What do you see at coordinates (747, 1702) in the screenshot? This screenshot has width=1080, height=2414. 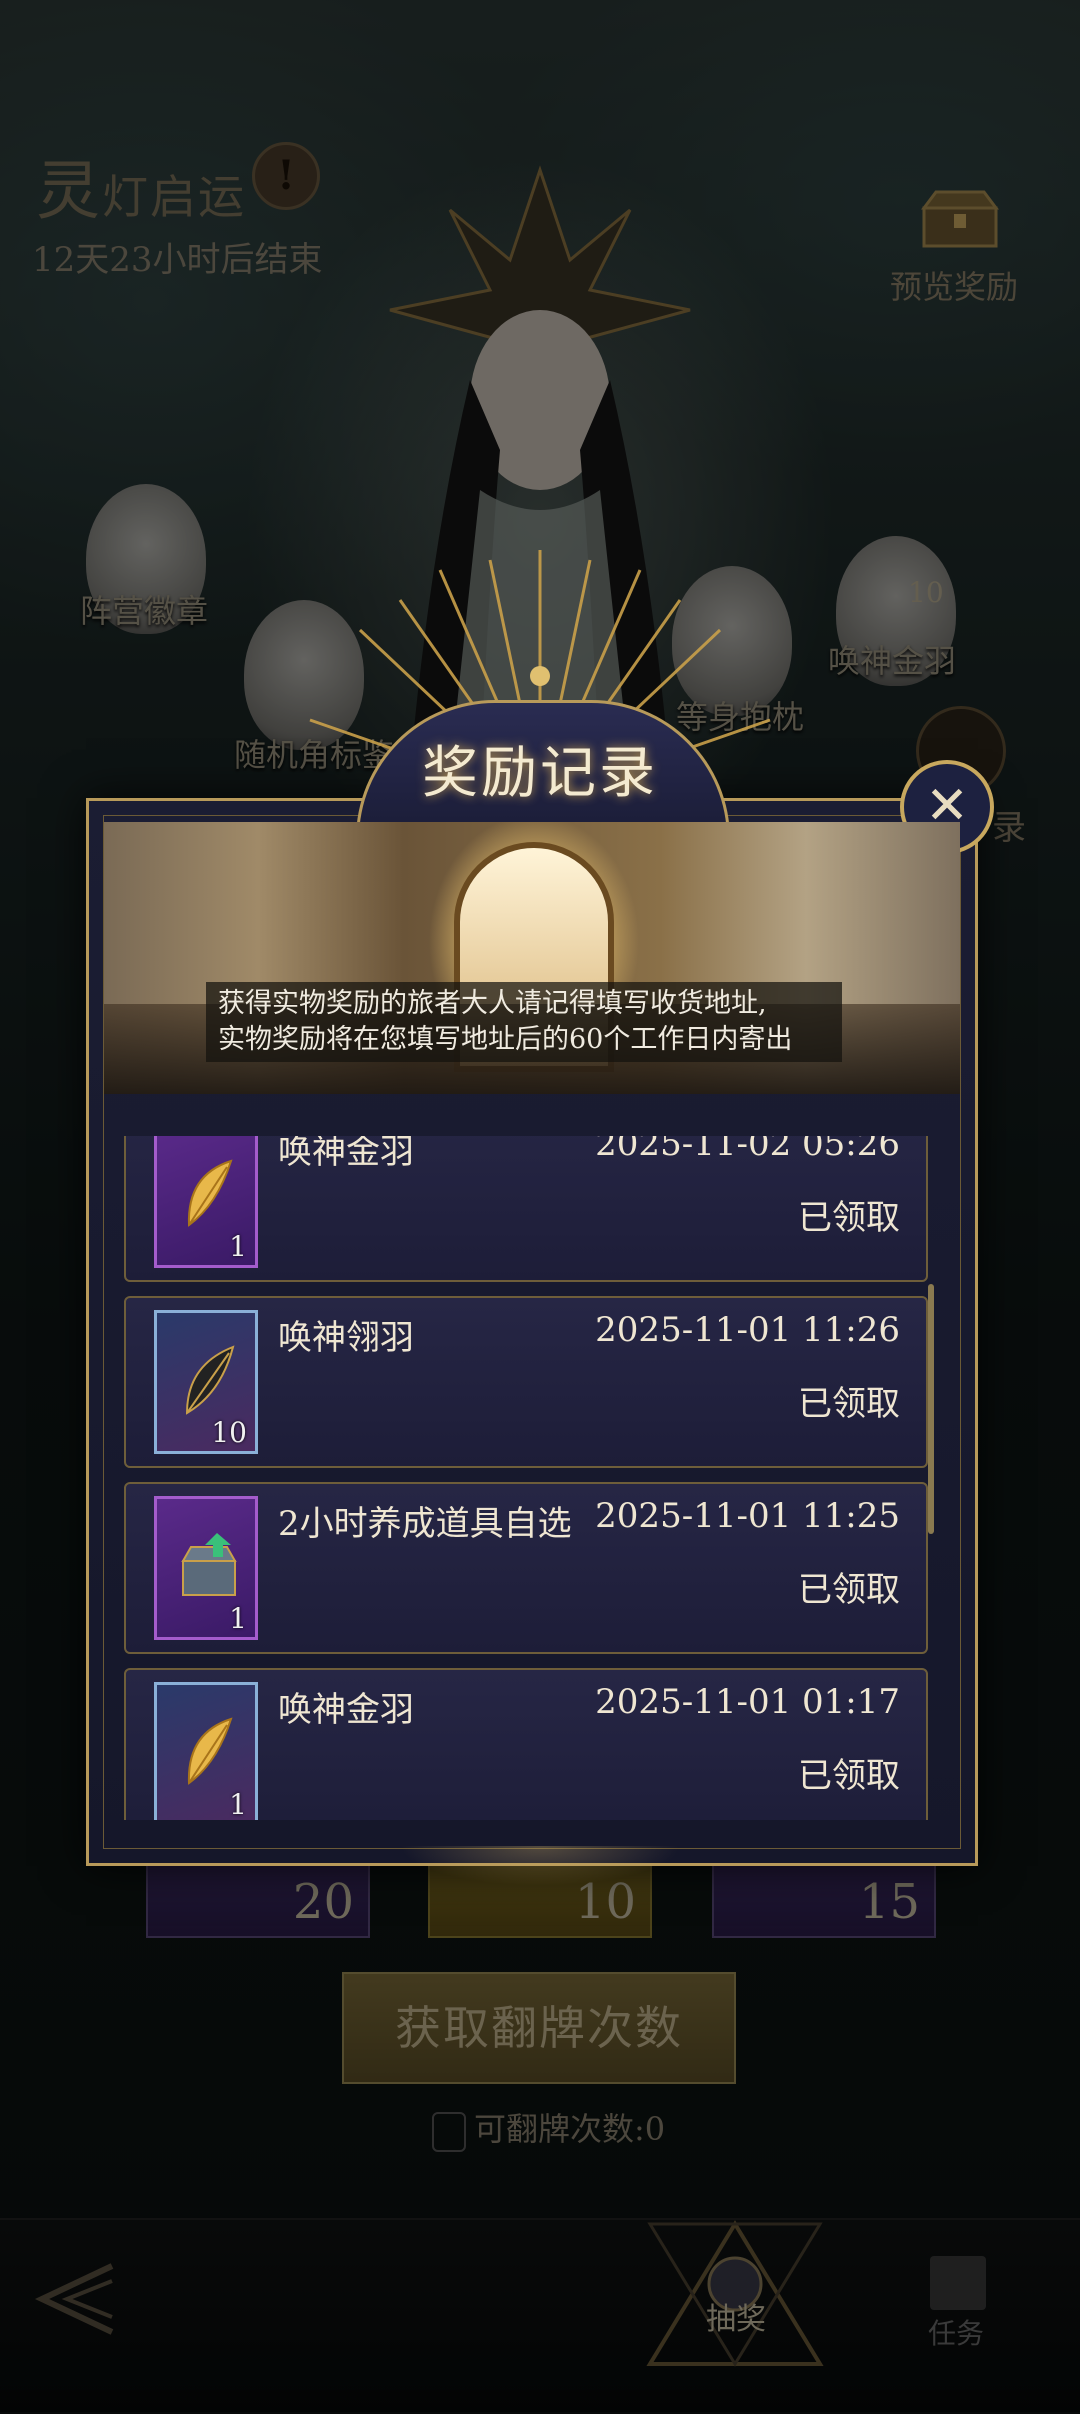 I see `record-time: 2025-11-01 01:17` at bounding box center [747, 1702].